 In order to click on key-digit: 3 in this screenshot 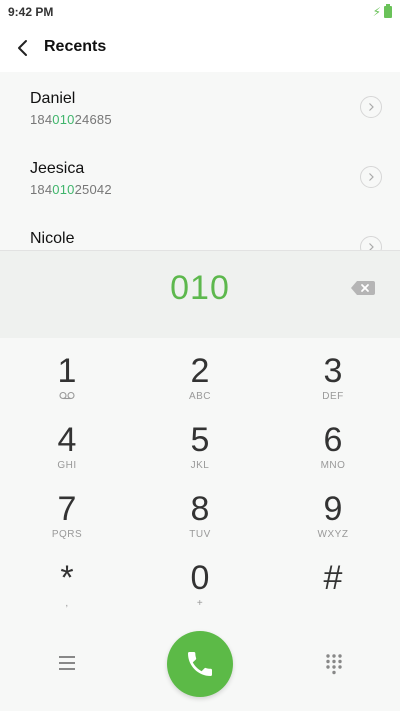, I will do `click(333, 371)`.